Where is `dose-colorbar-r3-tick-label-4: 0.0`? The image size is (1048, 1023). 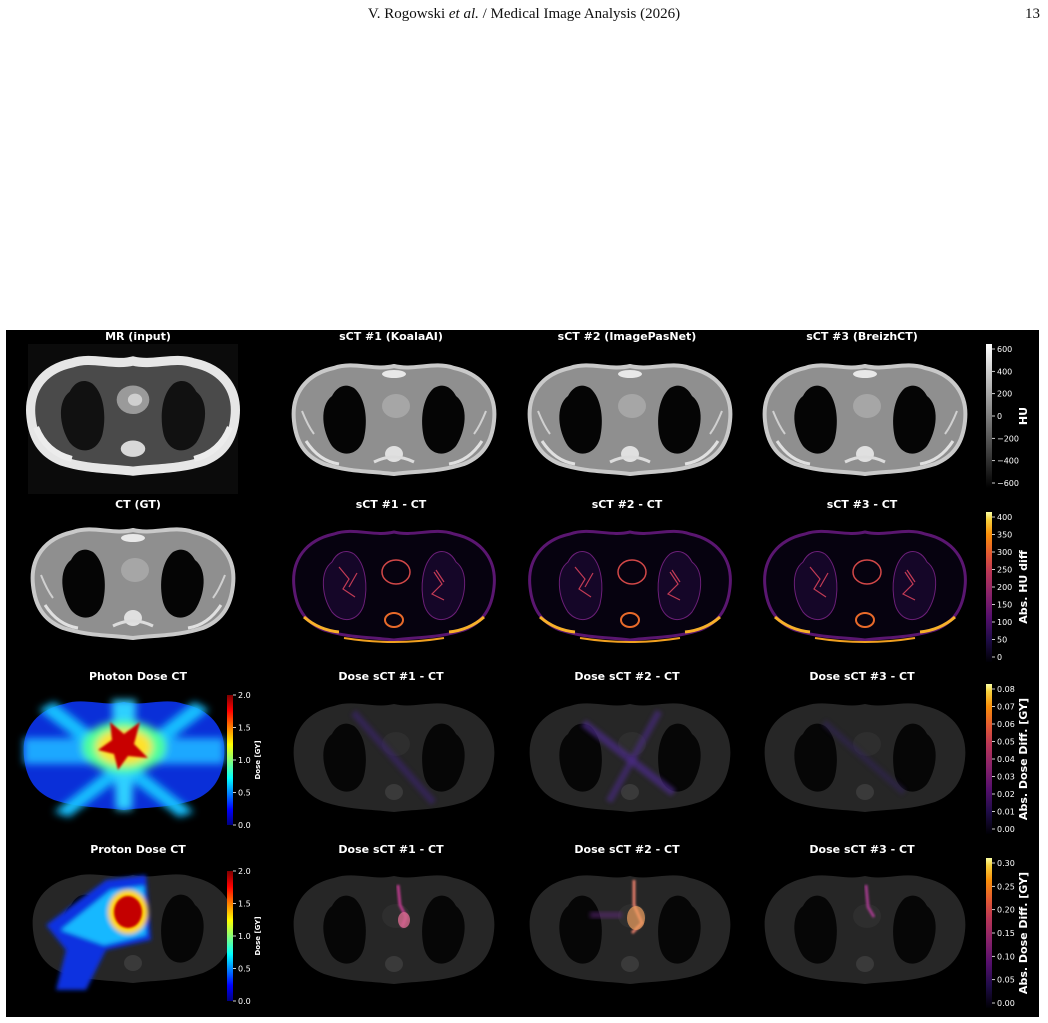
dose-colorbar-r3-tick-label-4: 0.0 is located at coordinates (244, 1001).